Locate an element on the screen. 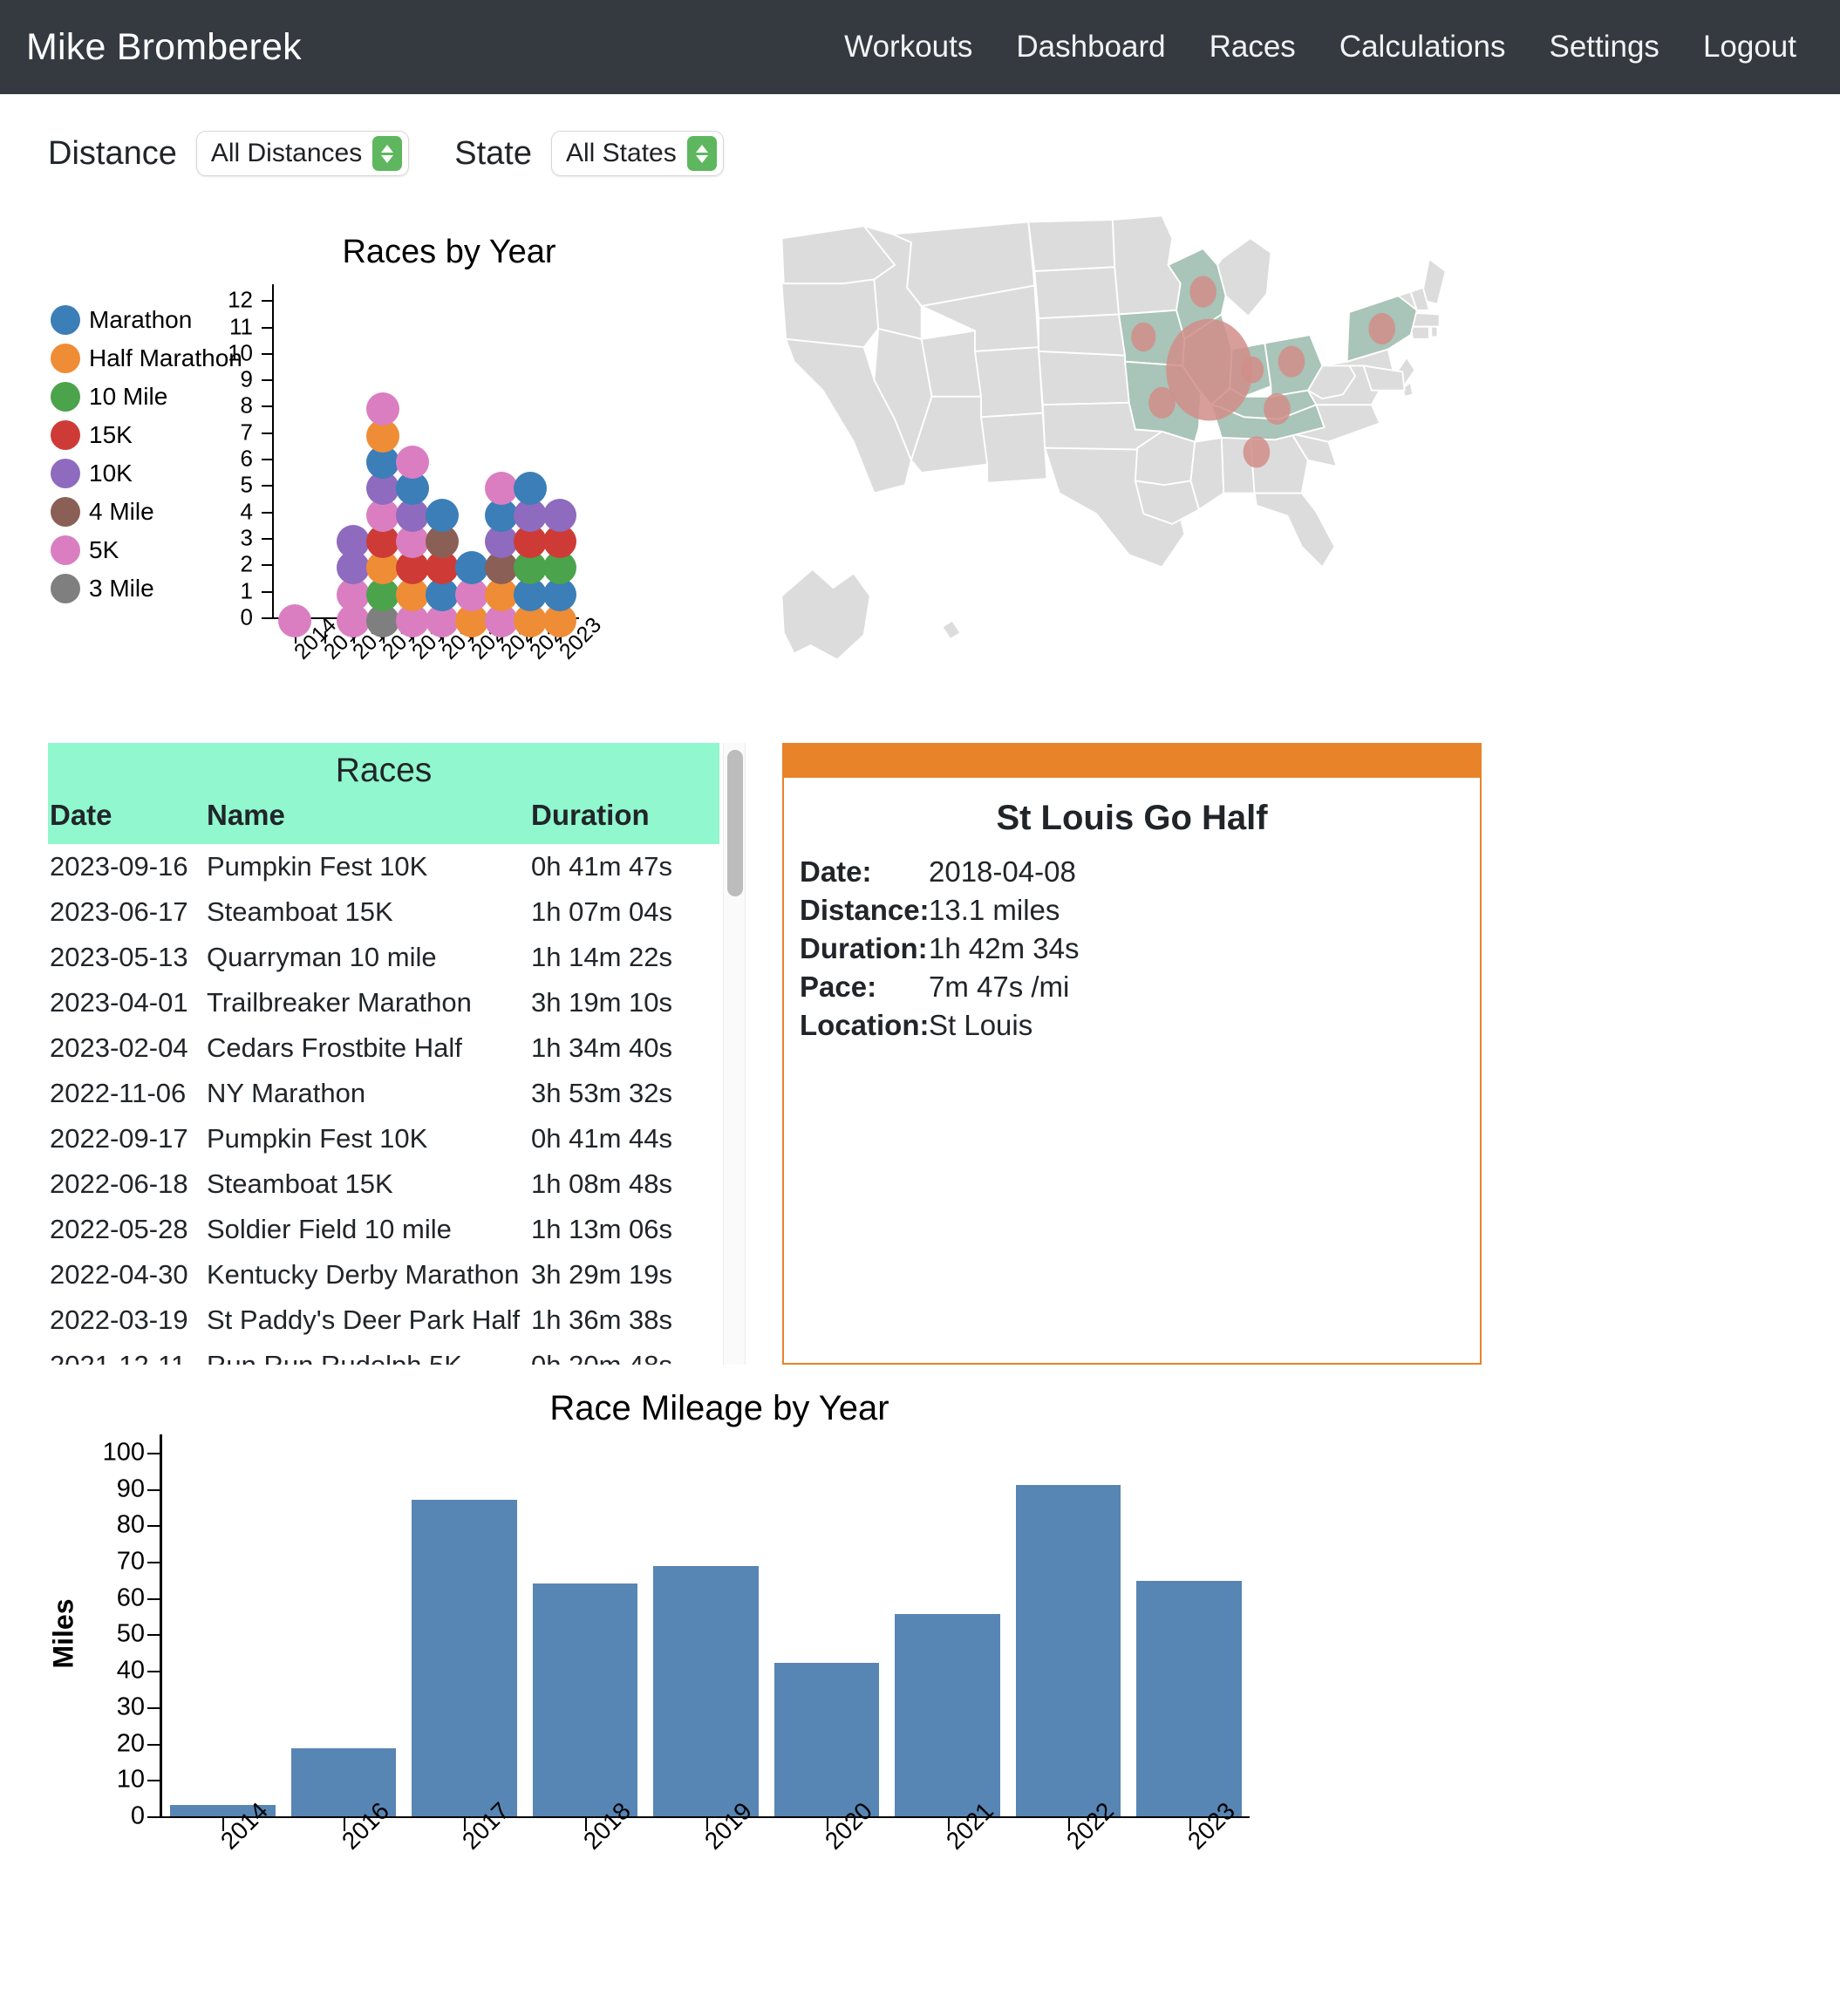  y-tick-label: 5 is located at coordinates (247, 484).